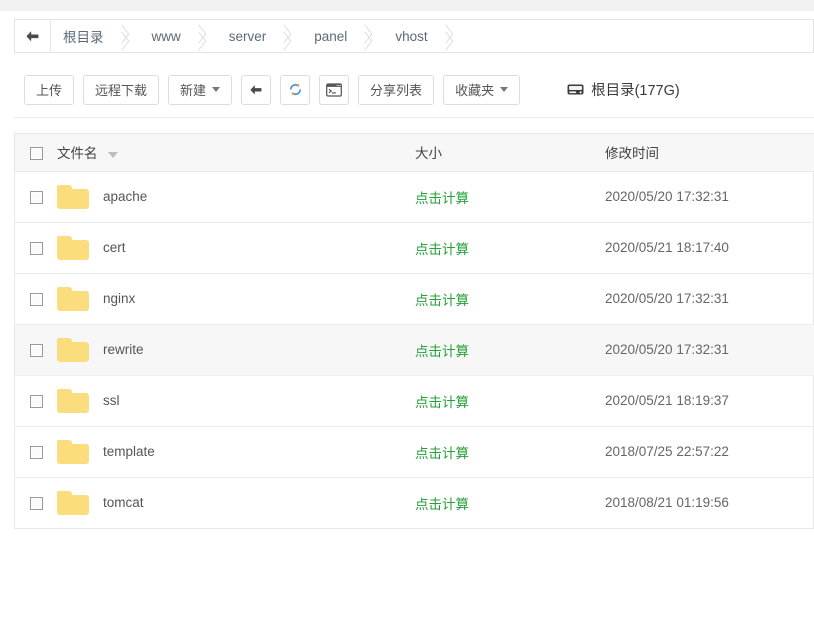  I want to click on file-modified-cell: 2018/07/25 22:57:22, so click(709, 452).